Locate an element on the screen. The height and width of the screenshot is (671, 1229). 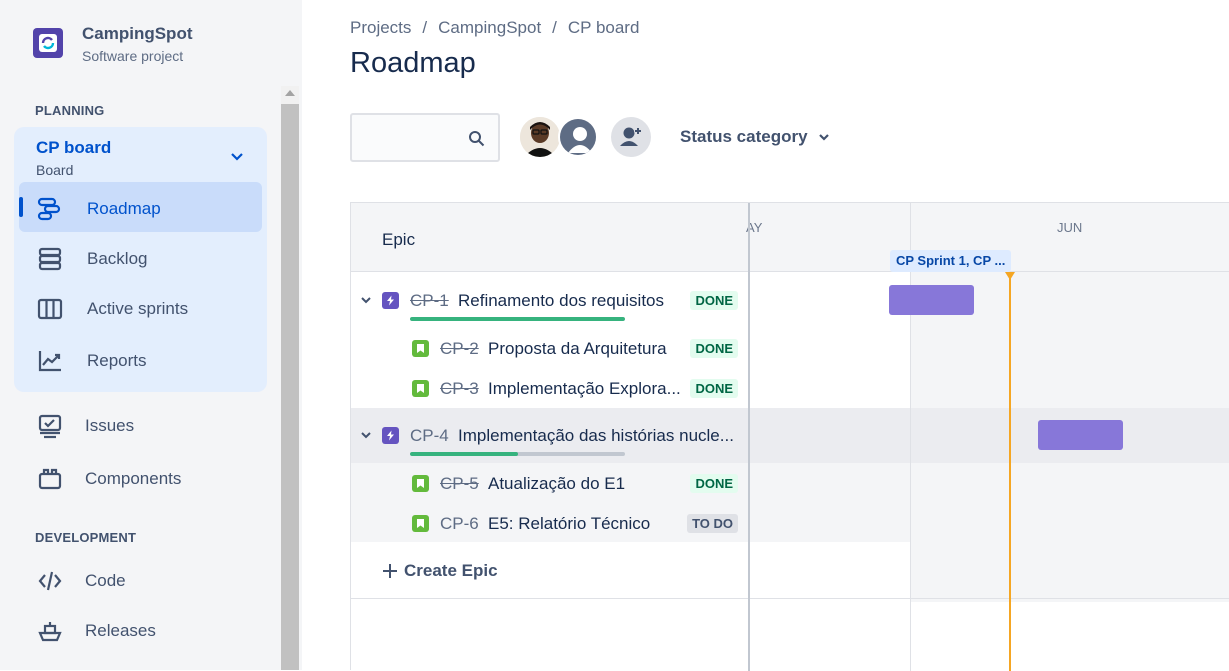
story-row-cp-3: CP-3 Implementação Explora... DONE is located at coordinates (550, 389).